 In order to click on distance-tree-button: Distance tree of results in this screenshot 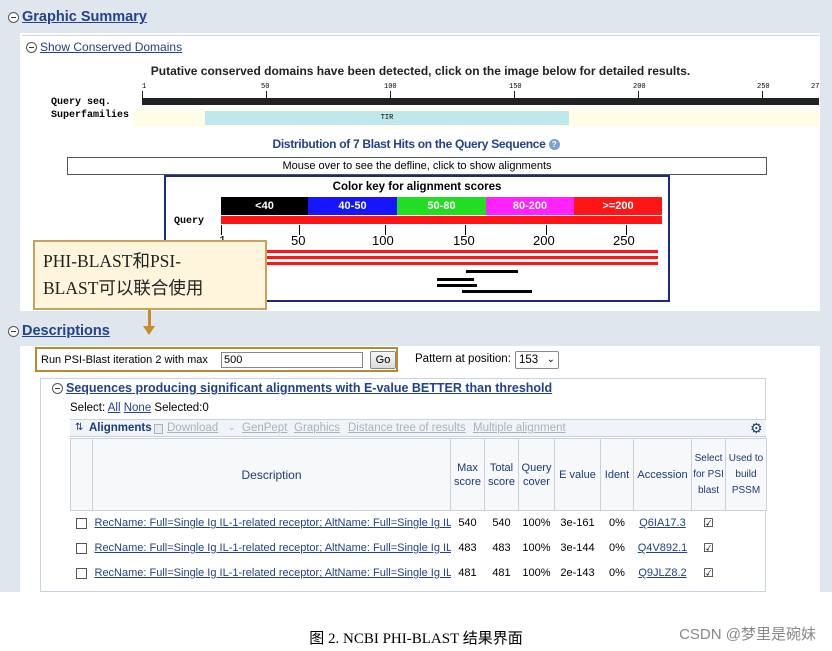, I will do `click(407, 428)`.